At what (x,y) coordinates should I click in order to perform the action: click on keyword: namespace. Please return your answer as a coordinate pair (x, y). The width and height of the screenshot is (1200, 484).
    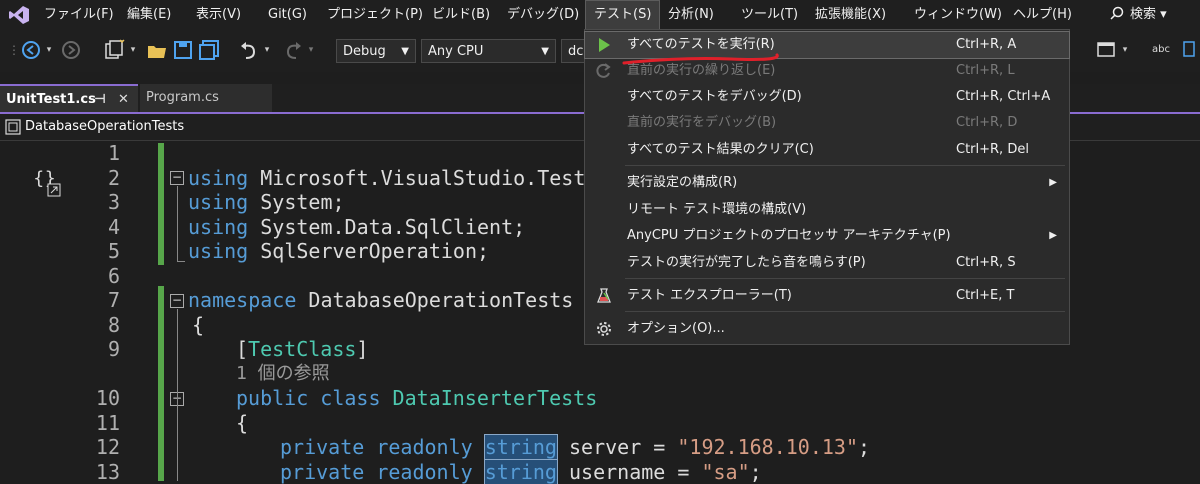
    Looking at the image, I should click on (242, 300).